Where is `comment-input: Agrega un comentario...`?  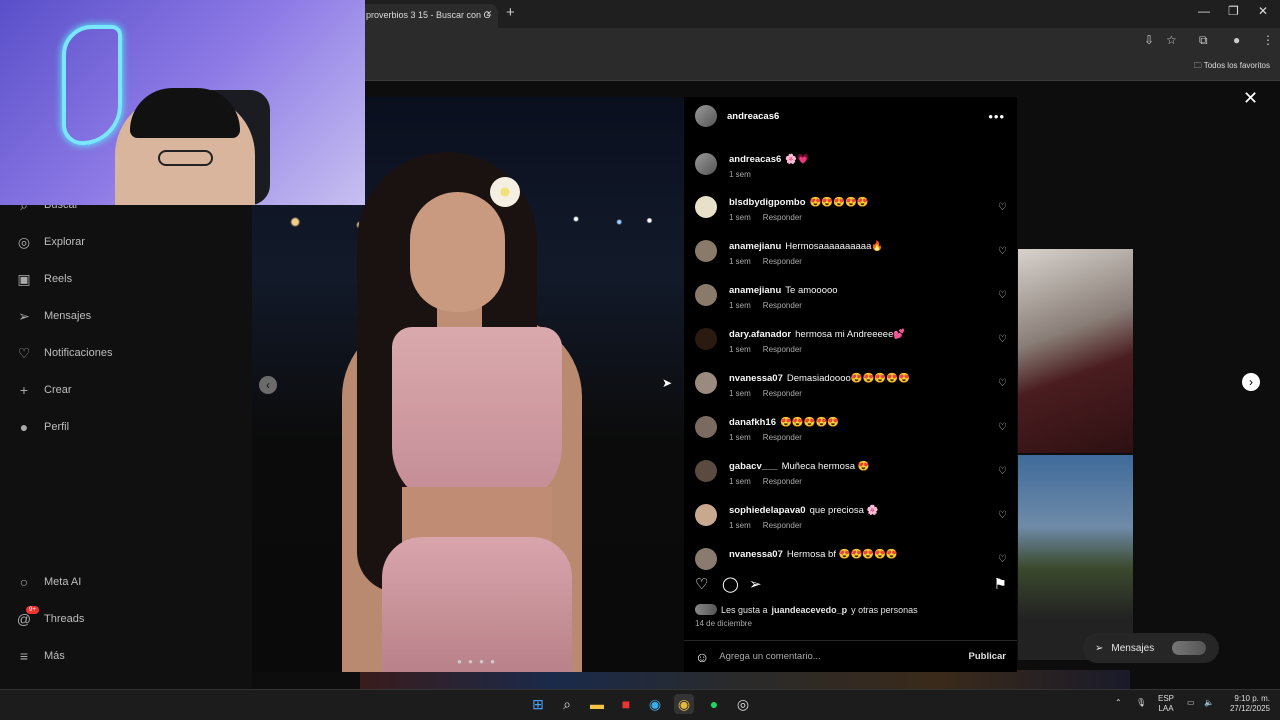 comment-input: Agrega un comentario... is located at coordinates (769, 656).